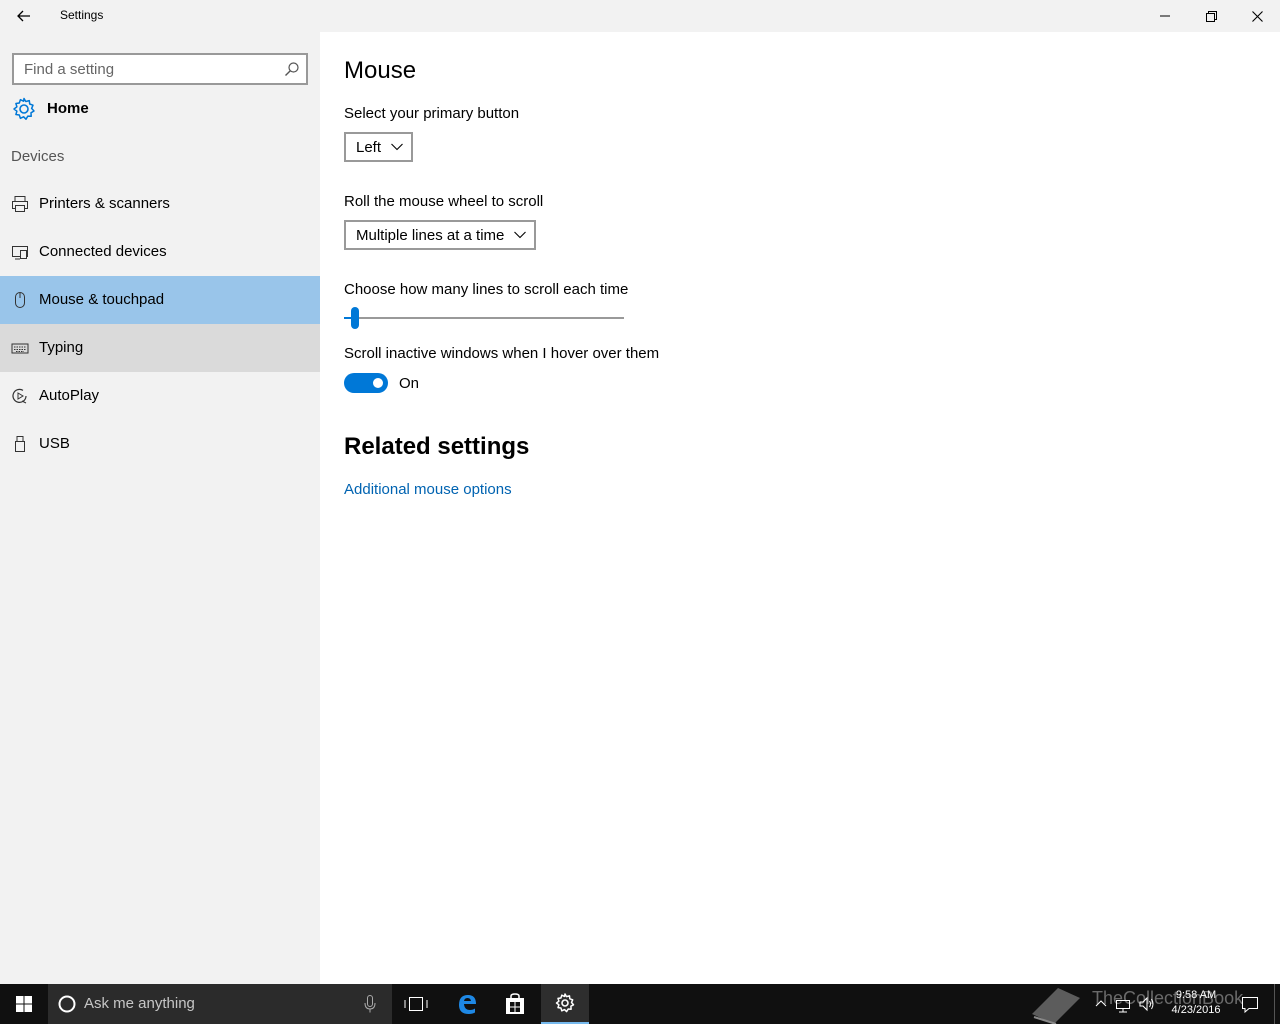  I want to click on chevron-up-icon, so click(1101, 1004).